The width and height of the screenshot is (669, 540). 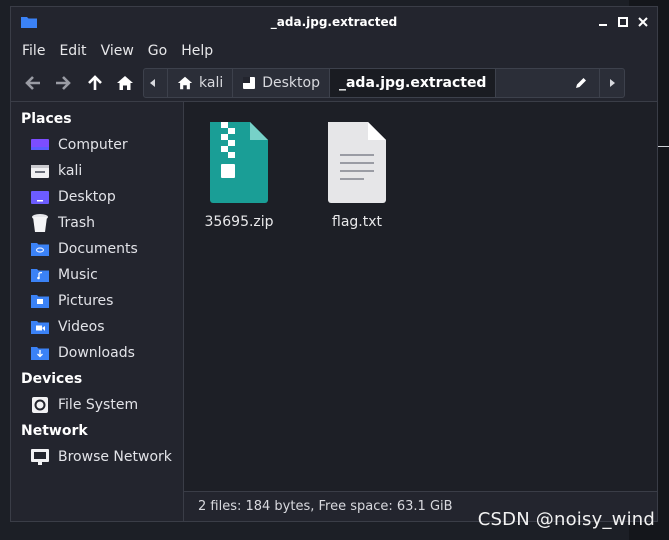 I want to click on menu-file: File, so click(x=33, y=51).